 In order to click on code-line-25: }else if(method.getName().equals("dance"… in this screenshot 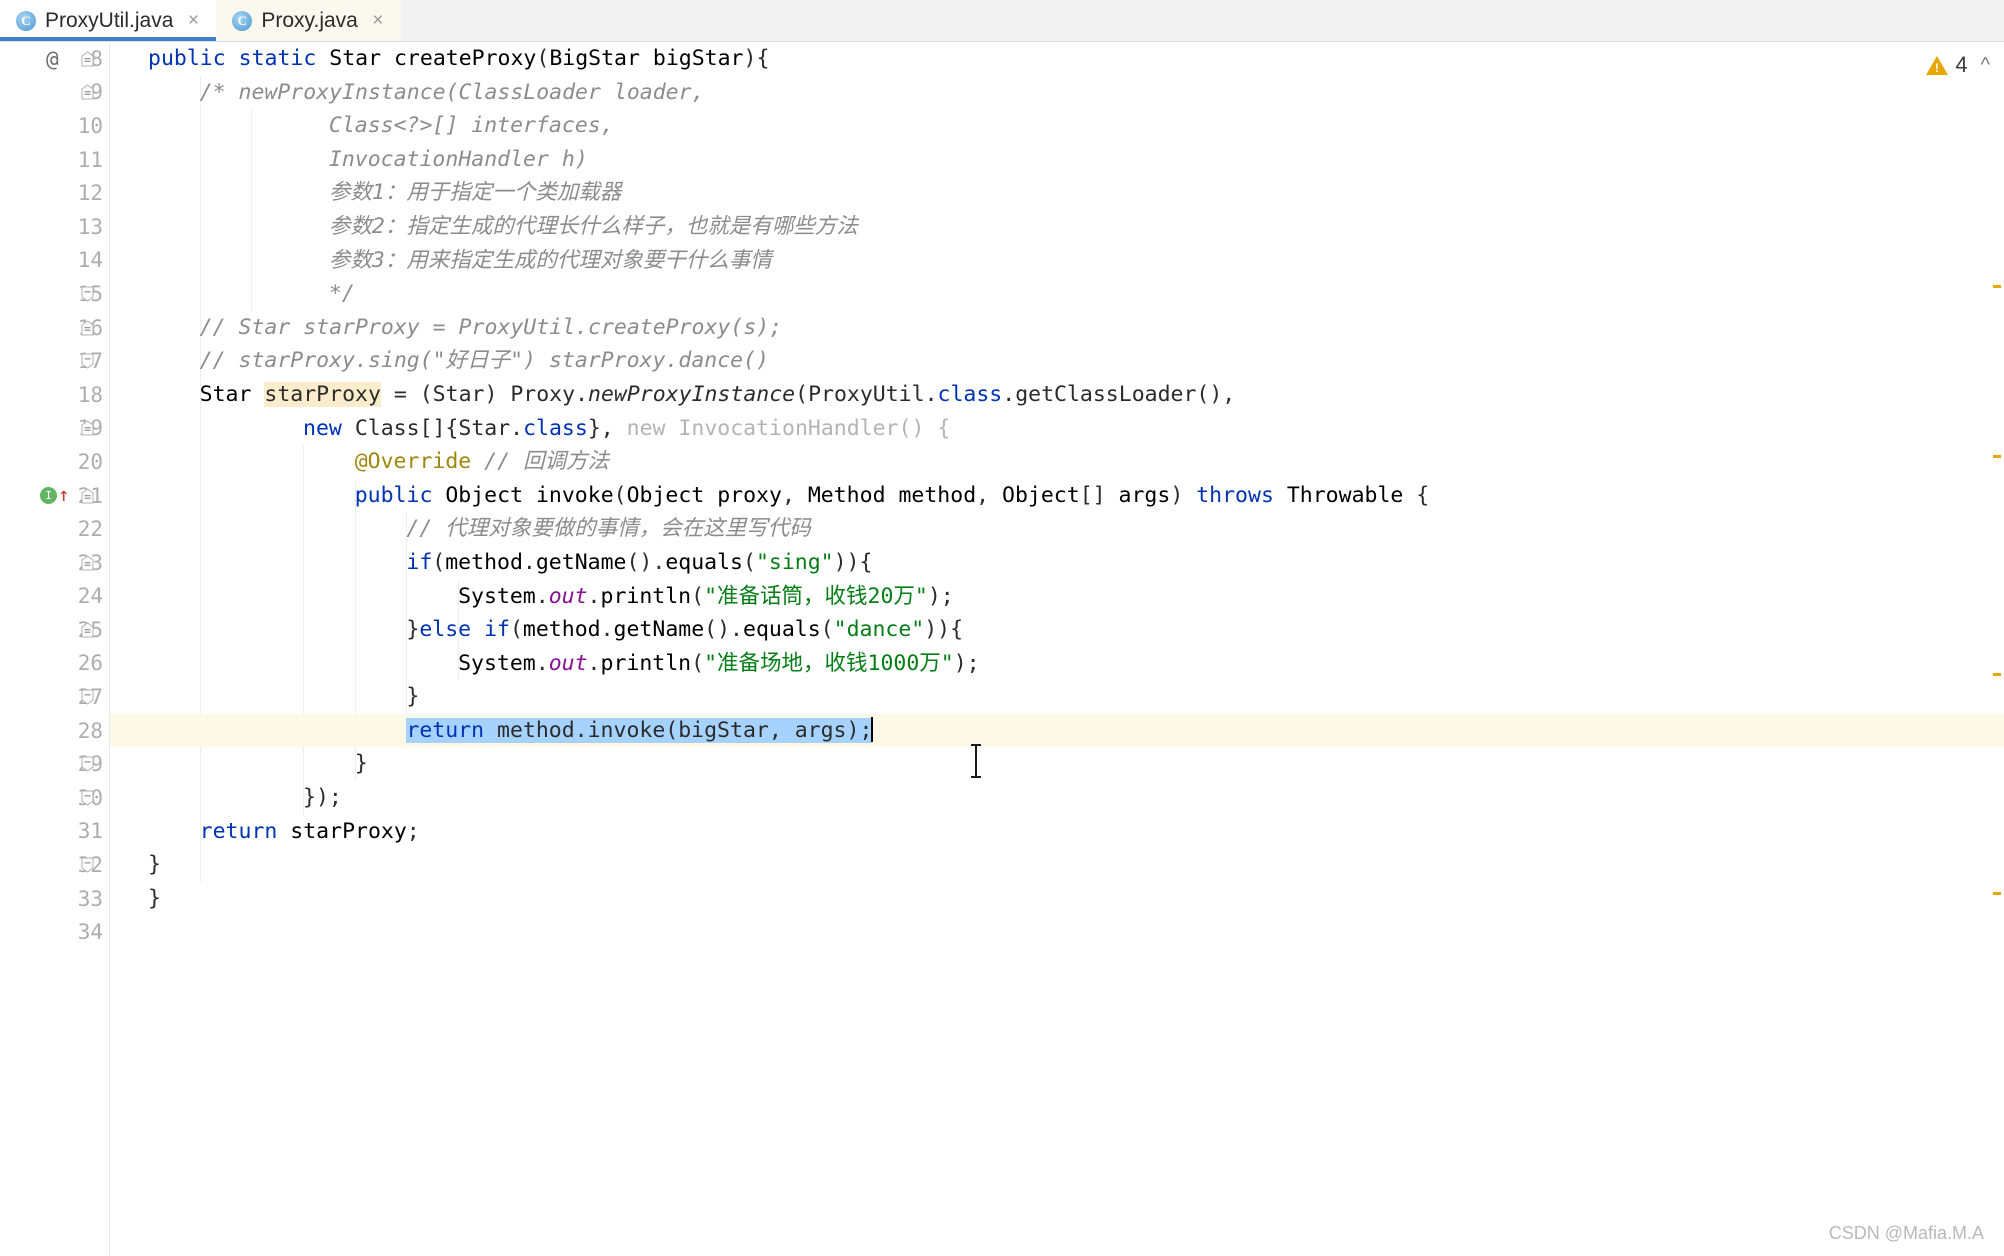, I will do `click(1057, 630)`.